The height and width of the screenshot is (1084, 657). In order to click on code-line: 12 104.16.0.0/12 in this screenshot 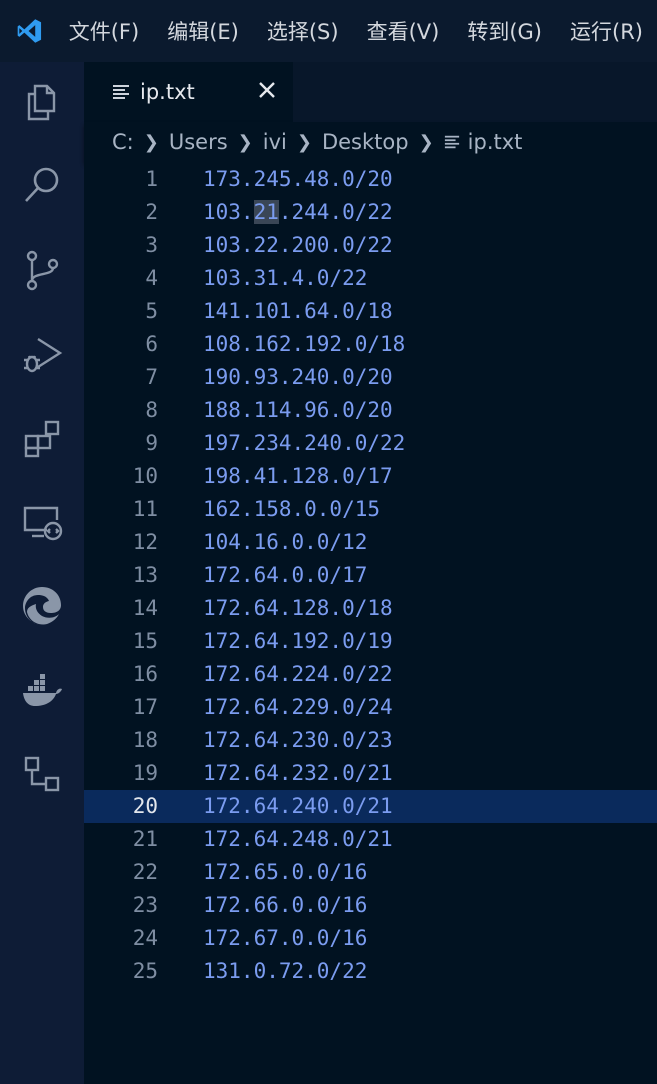, I will do `click(370, 542)`.